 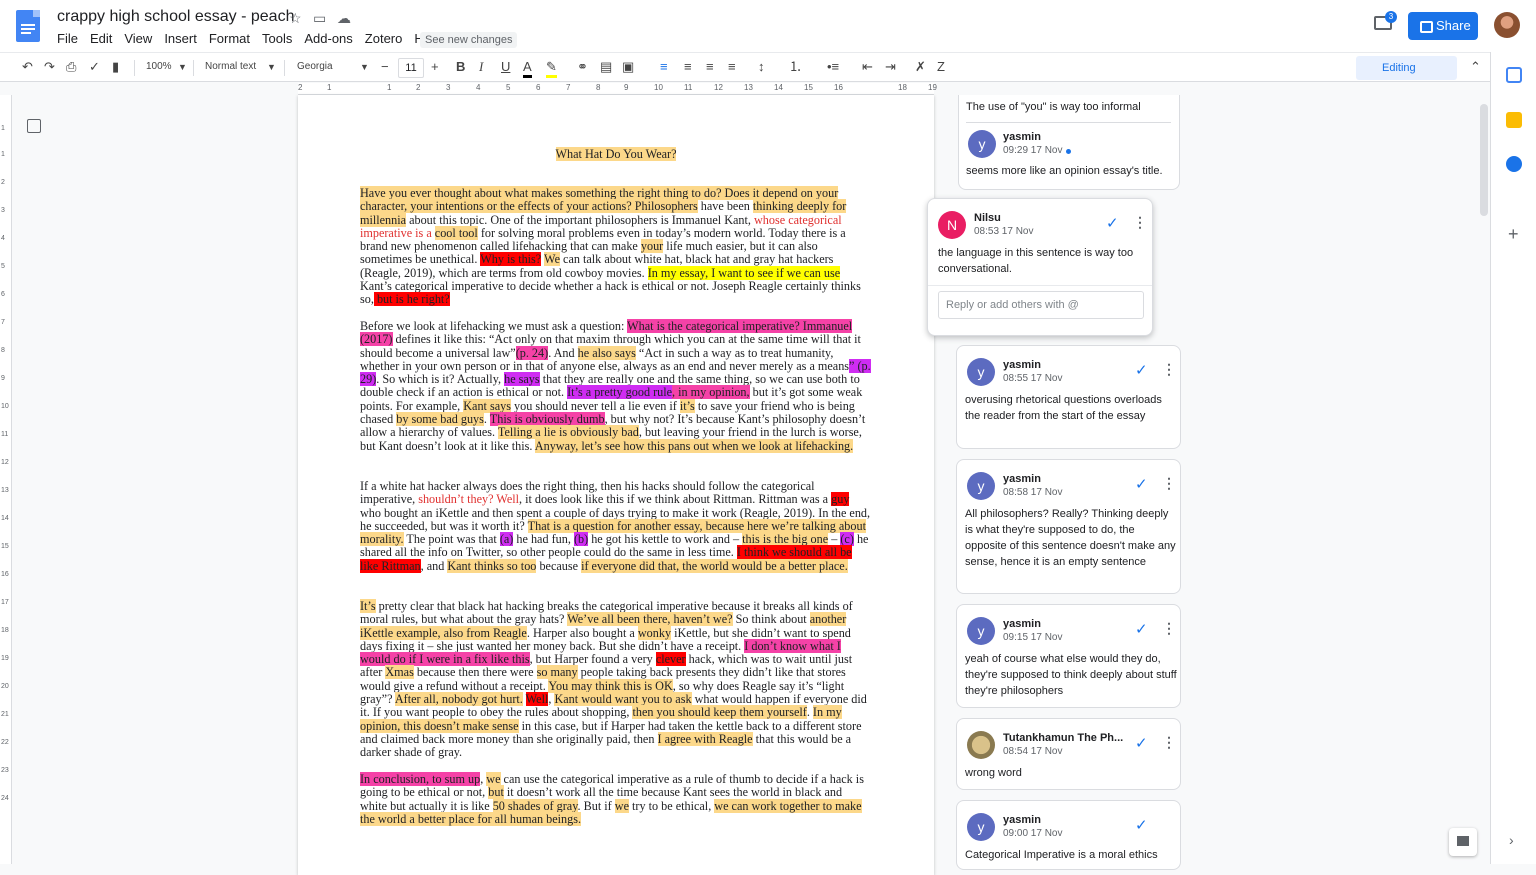 What do you see at coordinates (71, 67) in the screenshot?
I see `print-icon: ⎙` at bounding box center [71, 67].